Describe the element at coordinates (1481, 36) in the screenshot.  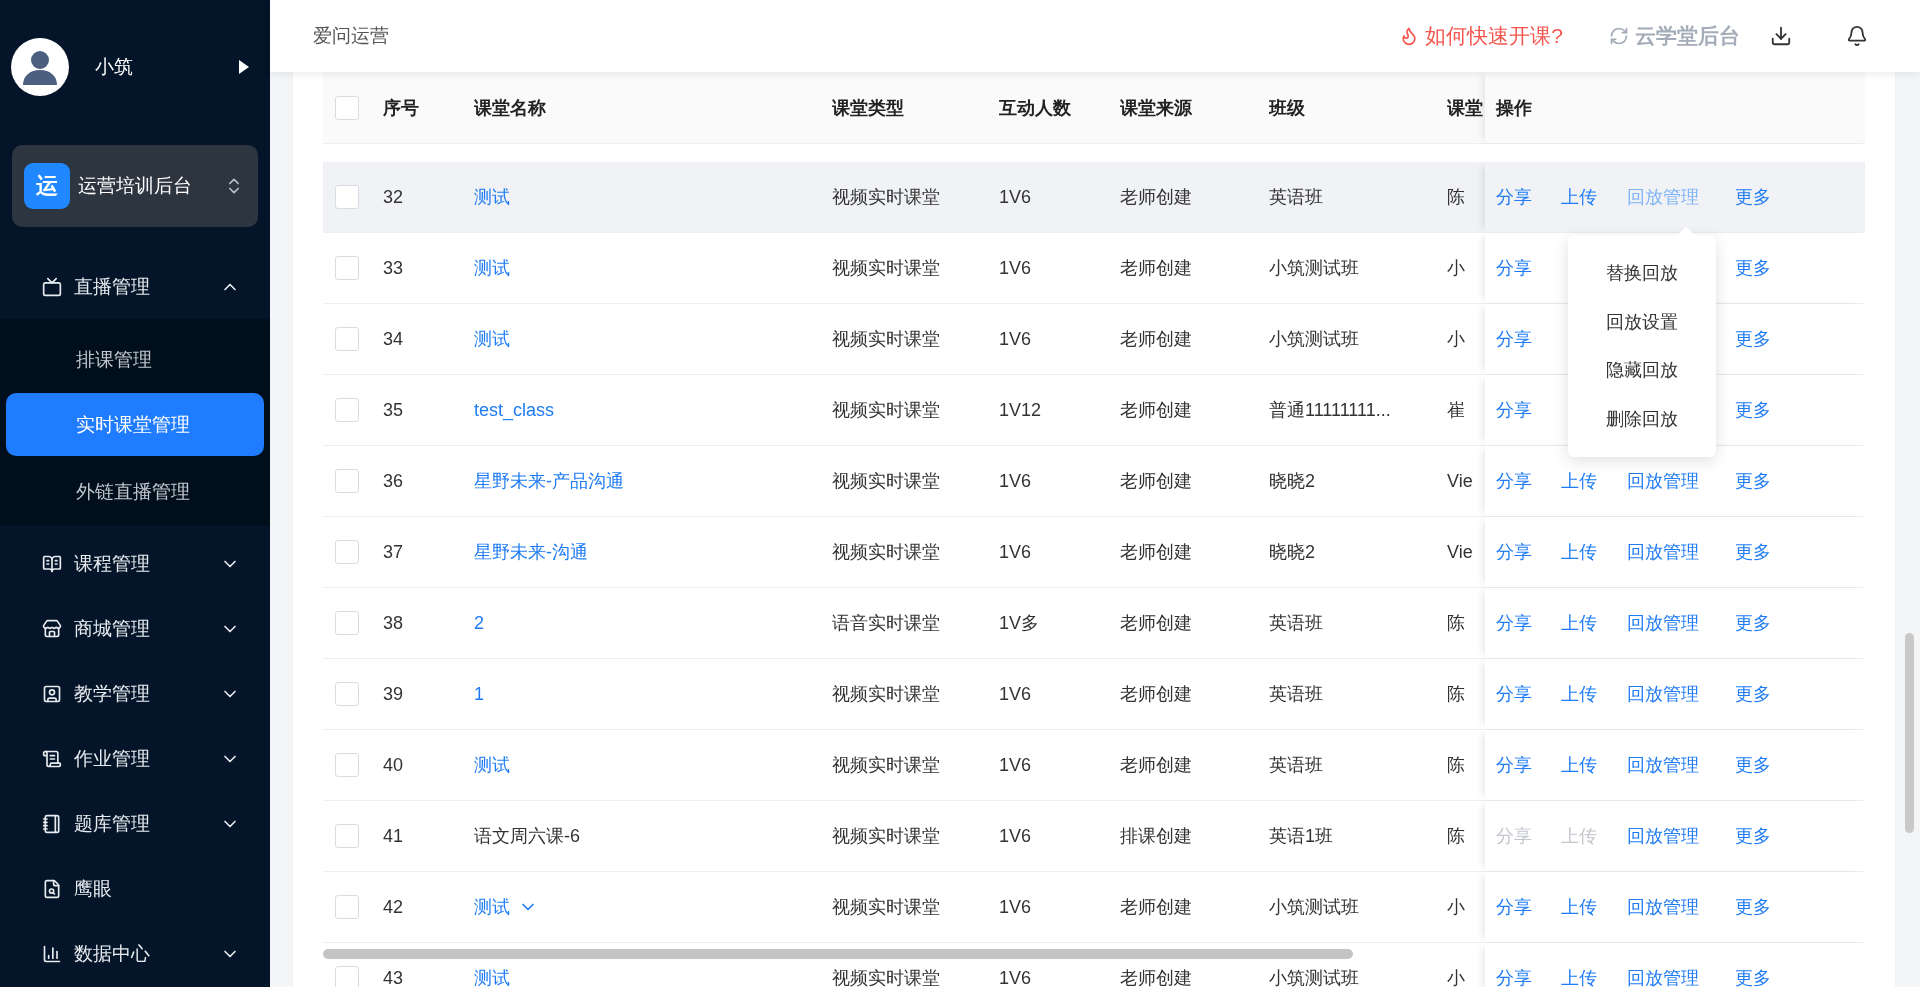
I see `help-link: 如何快速开课?` at that location.